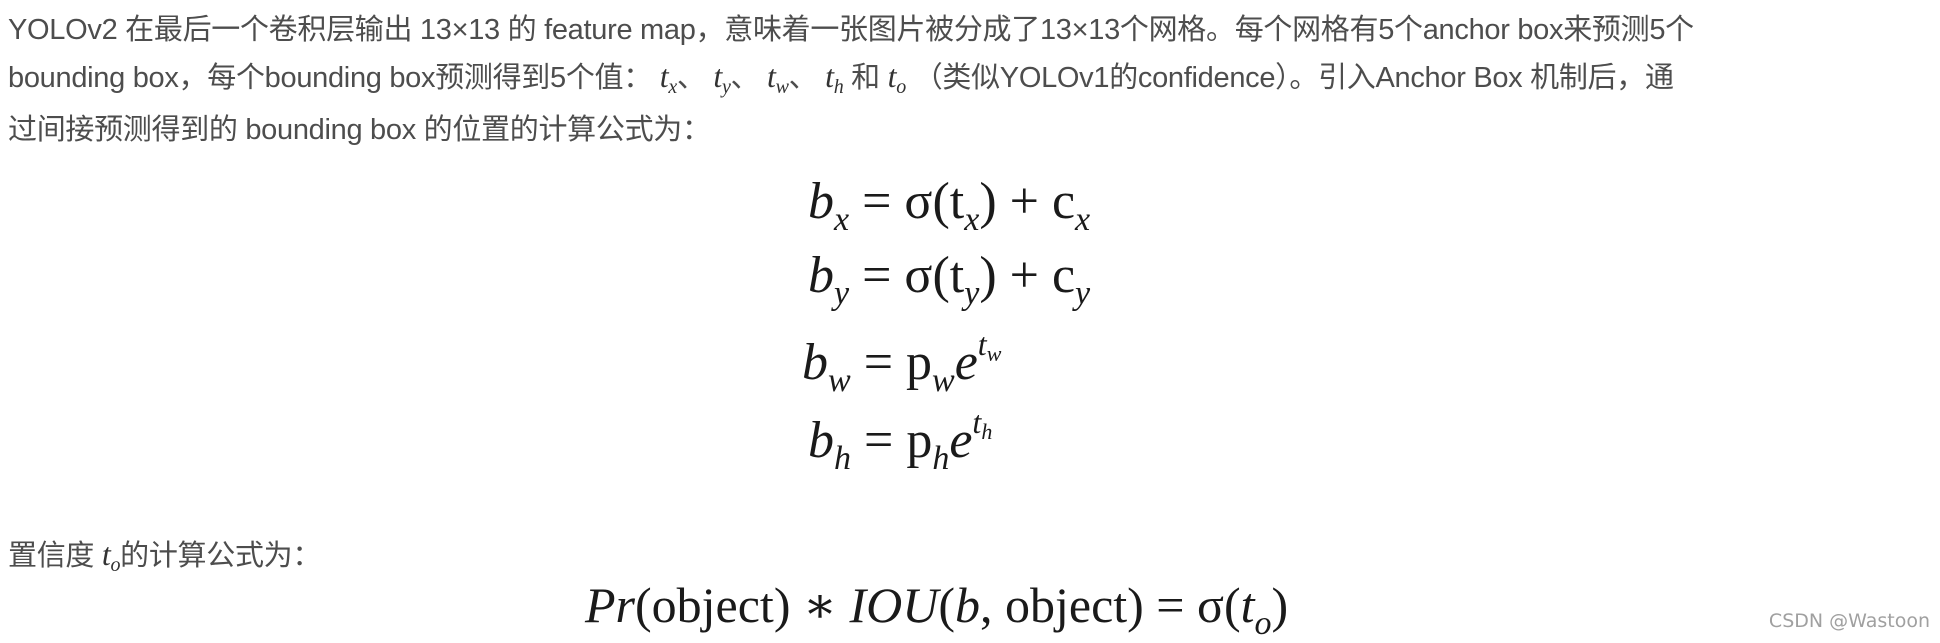  I want to click on watermark: CSDN @Wastoon, so click(1849, 621).